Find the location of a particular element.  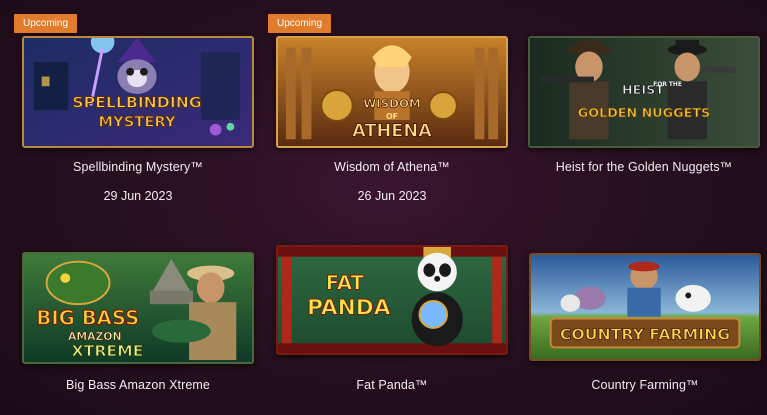

logo-line-1: COUNTRY FARMING is located at coordinates (645, 335).